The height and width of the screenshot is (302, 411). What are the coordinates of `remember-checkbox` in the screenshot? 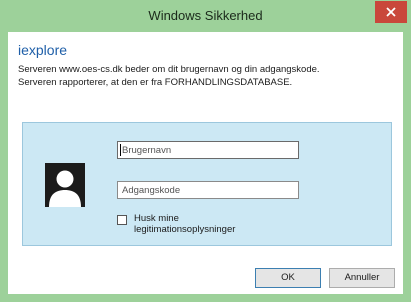 It's located at (122, 220).